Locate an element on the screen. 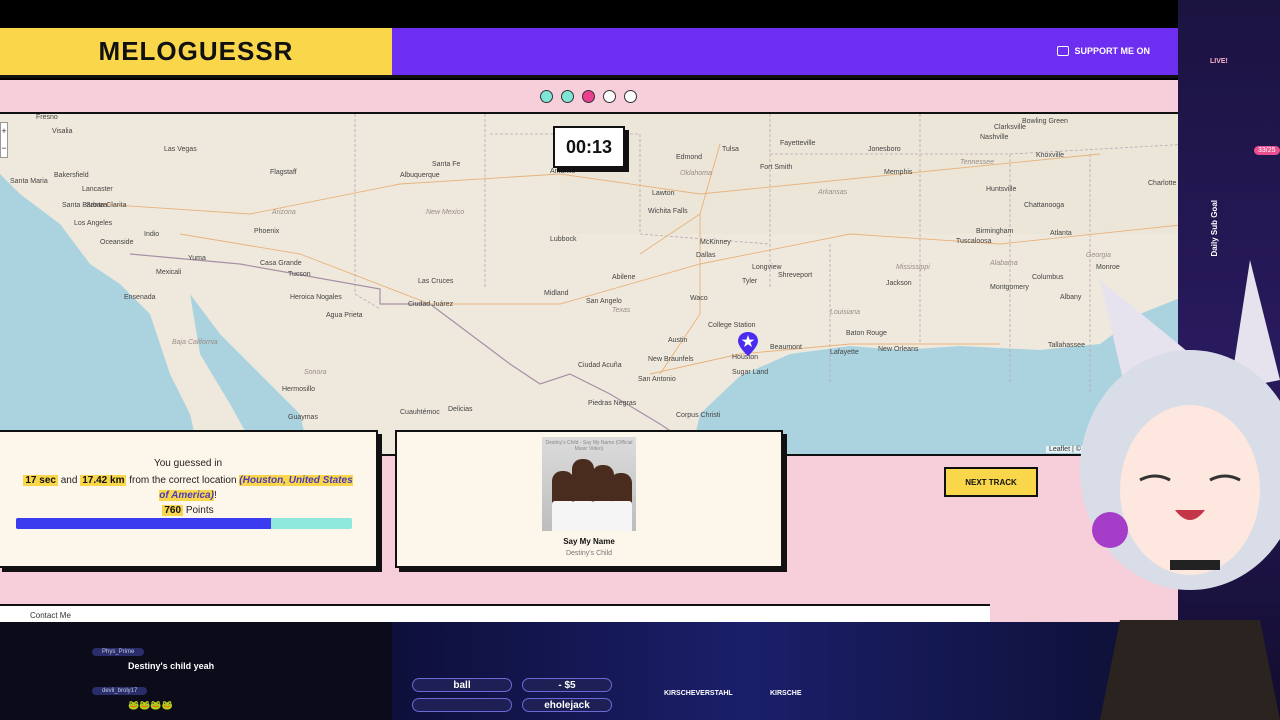 The width and height of the screenshot is (1280, 720). support-label: SUPPORT ME ON is located at coordinates (1112, 51).